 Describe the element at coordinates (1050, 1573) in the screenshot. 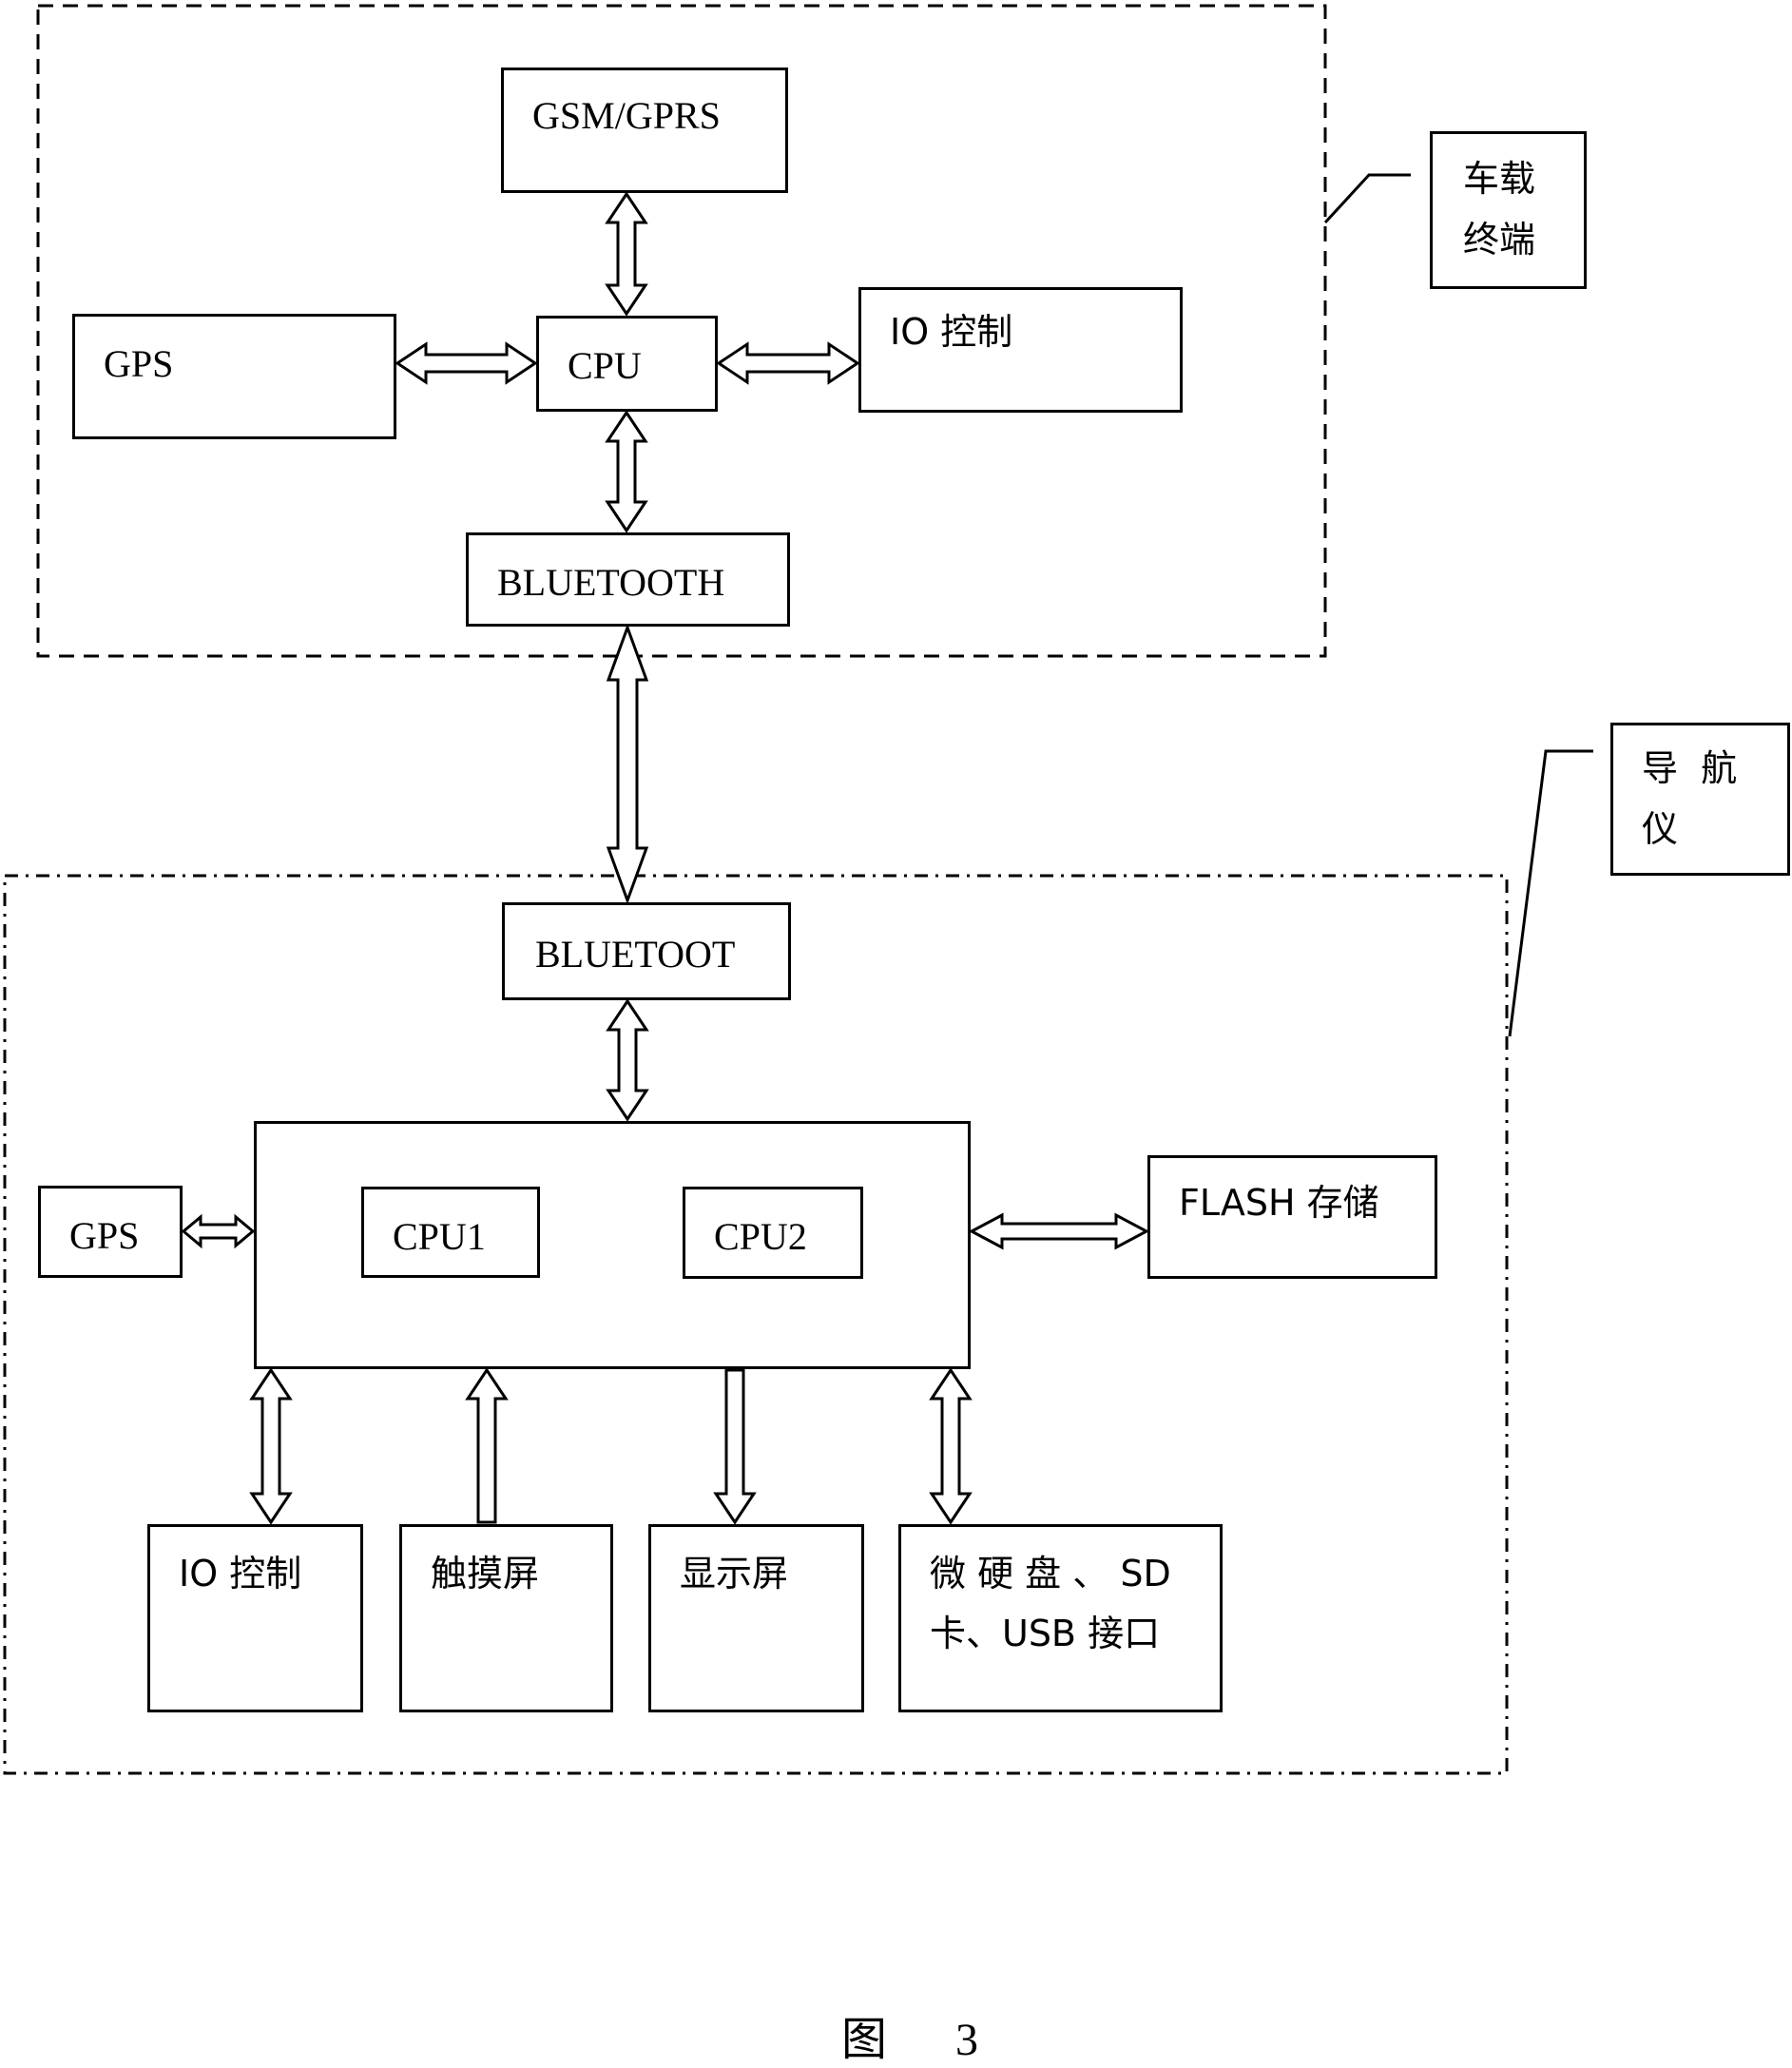

I see `storage-interfaces-label-line1: 微 硬 盘 、 SD` at that location.